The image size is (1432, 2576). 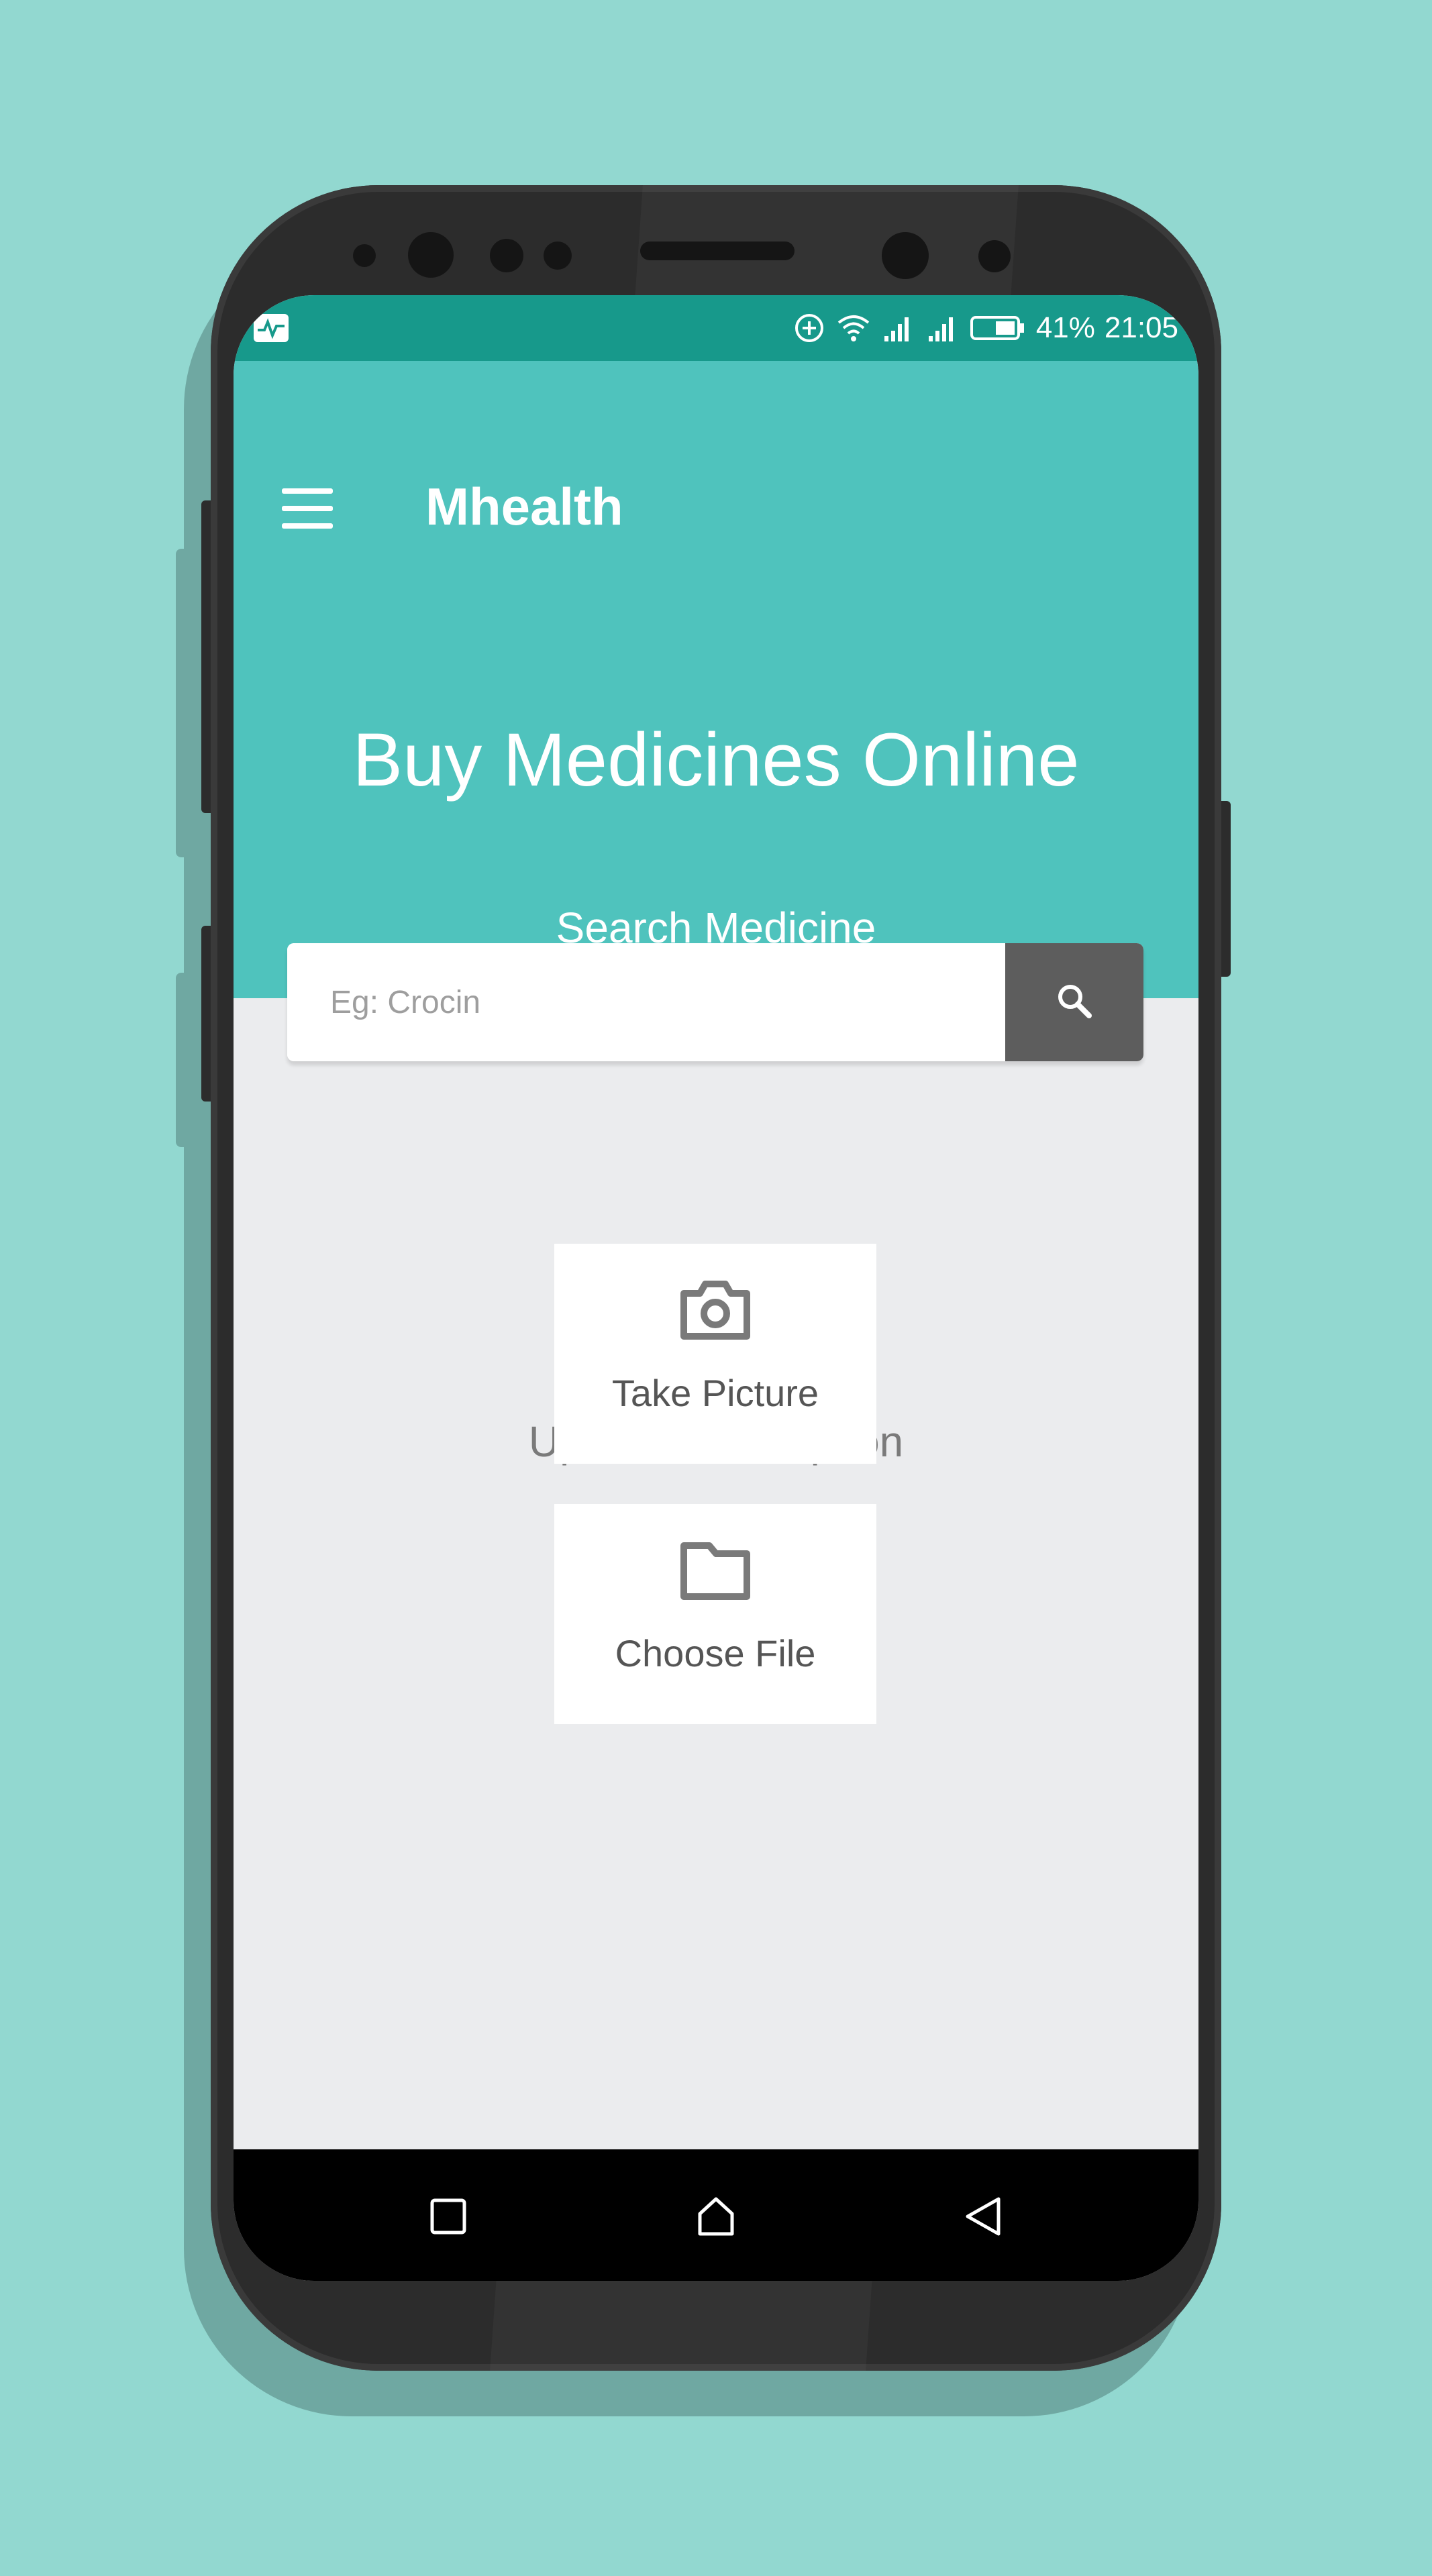 I want to click on choose-file-label: Choose File, so click(x=715, y=1653).